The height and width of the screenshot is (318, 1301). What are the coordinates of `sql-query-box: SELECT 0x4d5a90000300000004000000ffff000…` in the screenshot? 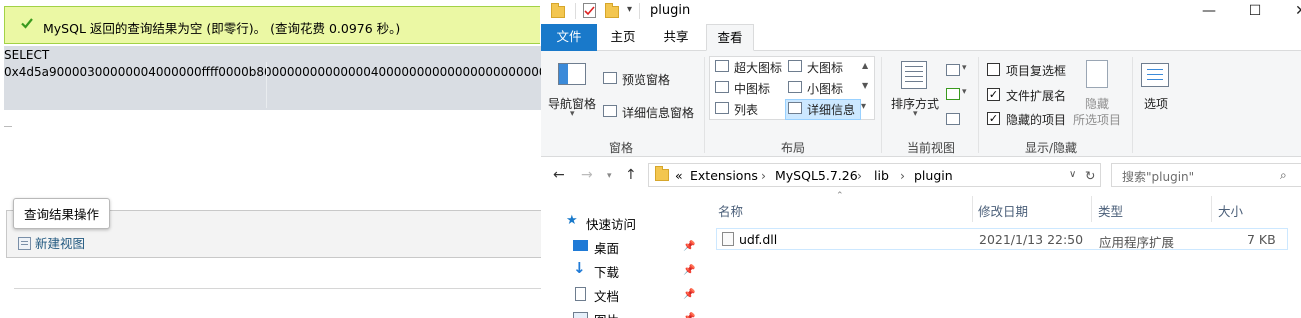 It's located at (272, 78).